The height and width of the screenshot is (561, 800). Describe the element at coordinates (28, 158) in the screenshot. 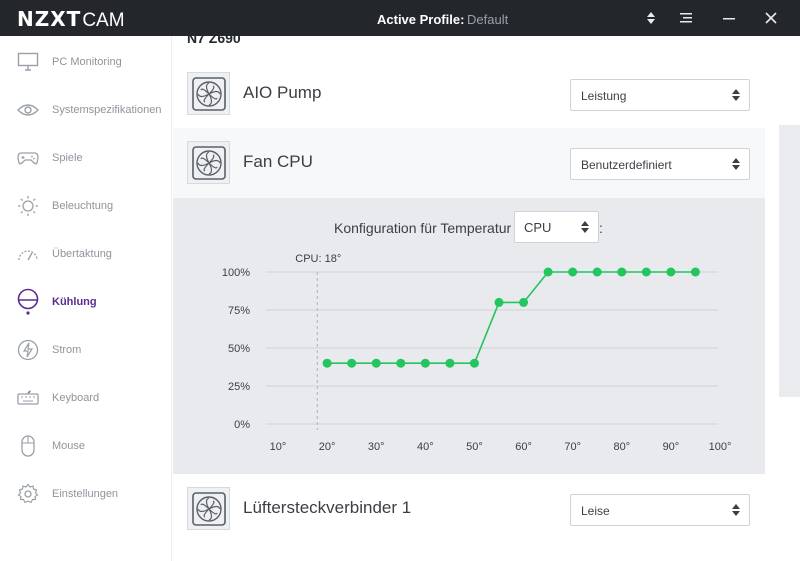

I see `gamepad-icon` at that location.